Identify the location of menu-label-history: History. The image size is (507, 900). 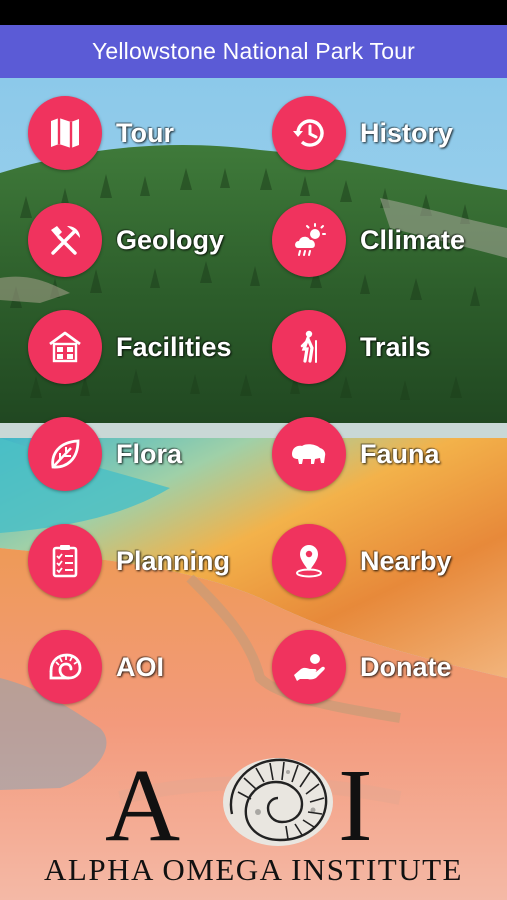
(407, 132).